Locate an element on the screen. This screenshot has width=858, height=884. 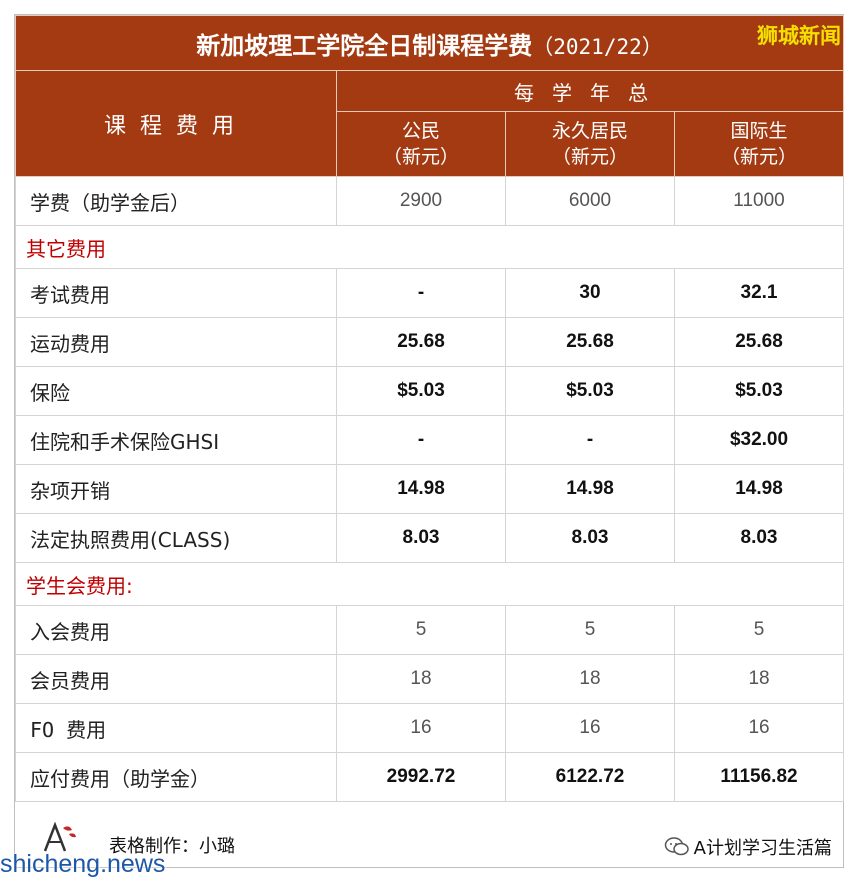
header-pr-unit: （新元） is located at coordinates (589, 157).